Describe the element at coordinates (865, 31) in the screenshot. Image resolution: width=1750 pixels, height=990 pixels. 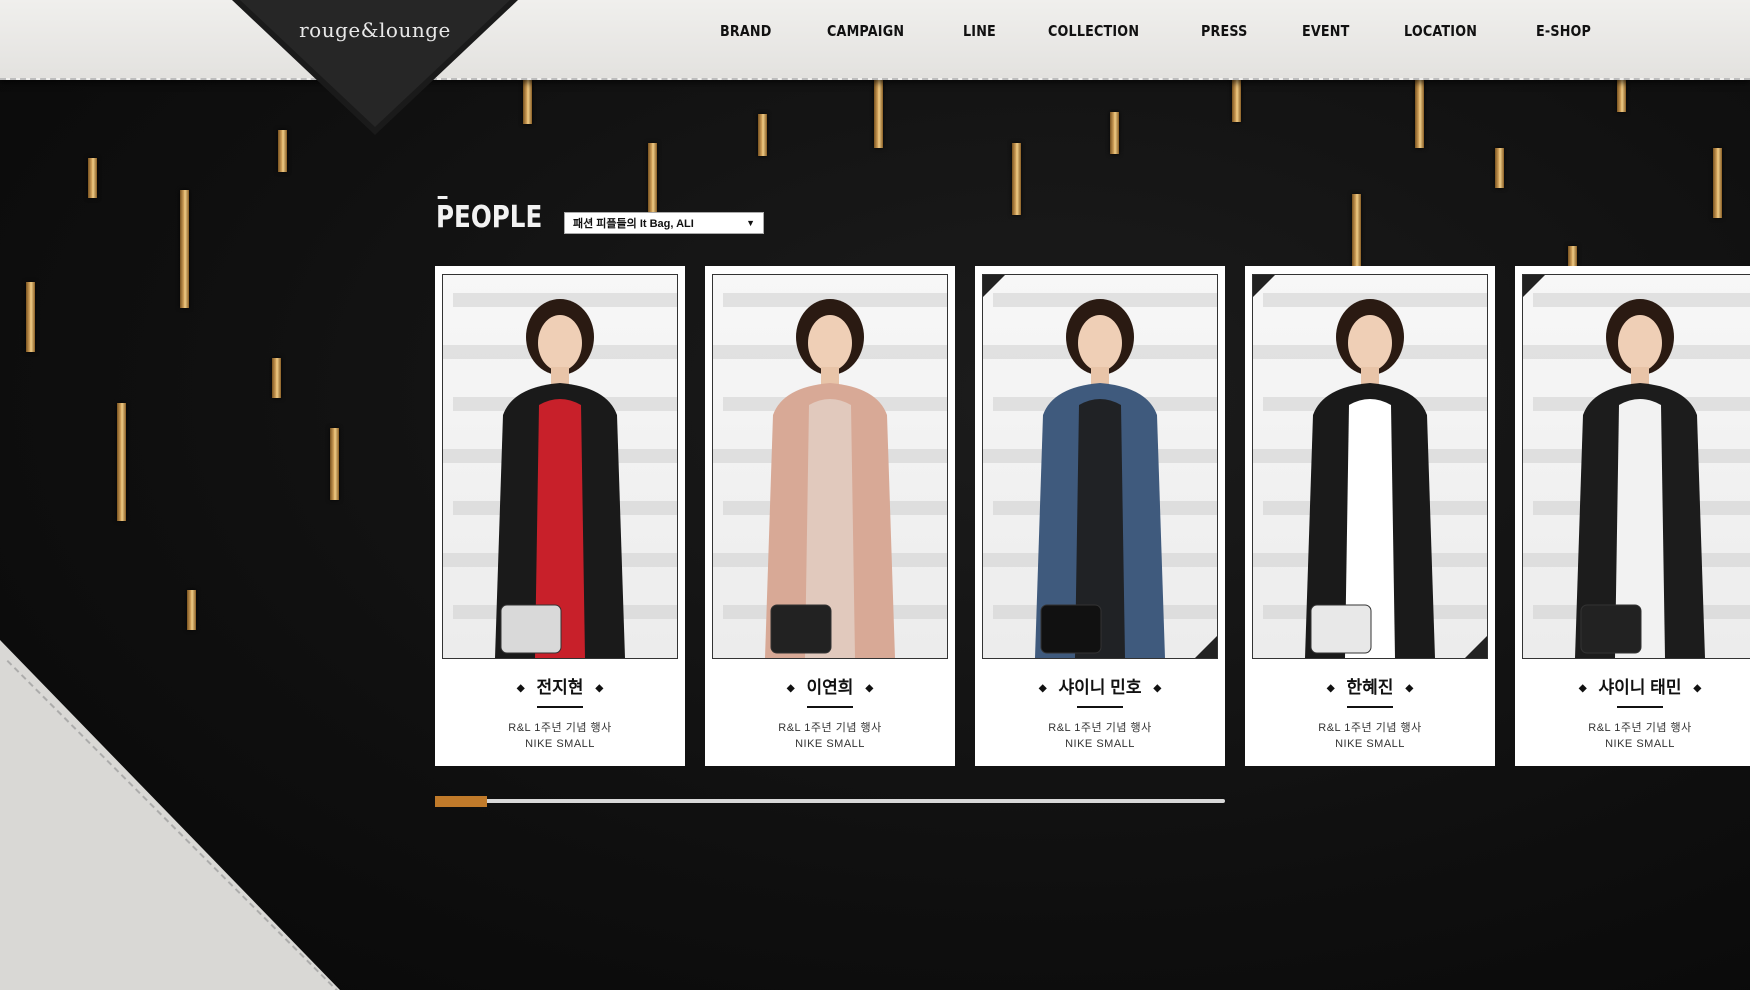
I see `nav-campaign: CAMPAIGN` at that location.